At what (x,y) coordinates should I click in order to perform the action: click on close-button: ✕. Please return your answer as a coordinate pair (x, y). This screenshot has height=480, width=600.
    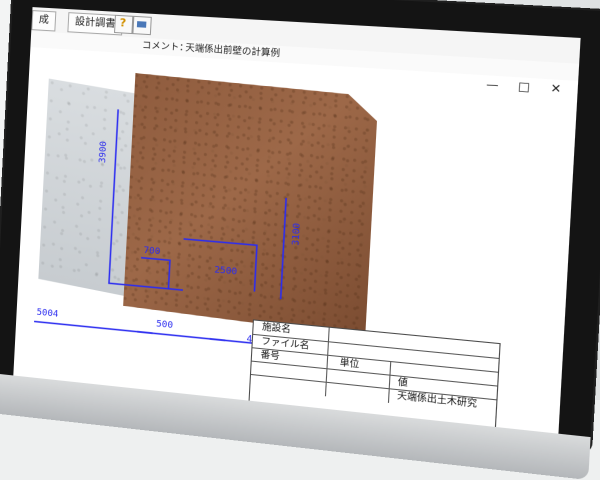
    Looking at the image, I should click on (555, 89).